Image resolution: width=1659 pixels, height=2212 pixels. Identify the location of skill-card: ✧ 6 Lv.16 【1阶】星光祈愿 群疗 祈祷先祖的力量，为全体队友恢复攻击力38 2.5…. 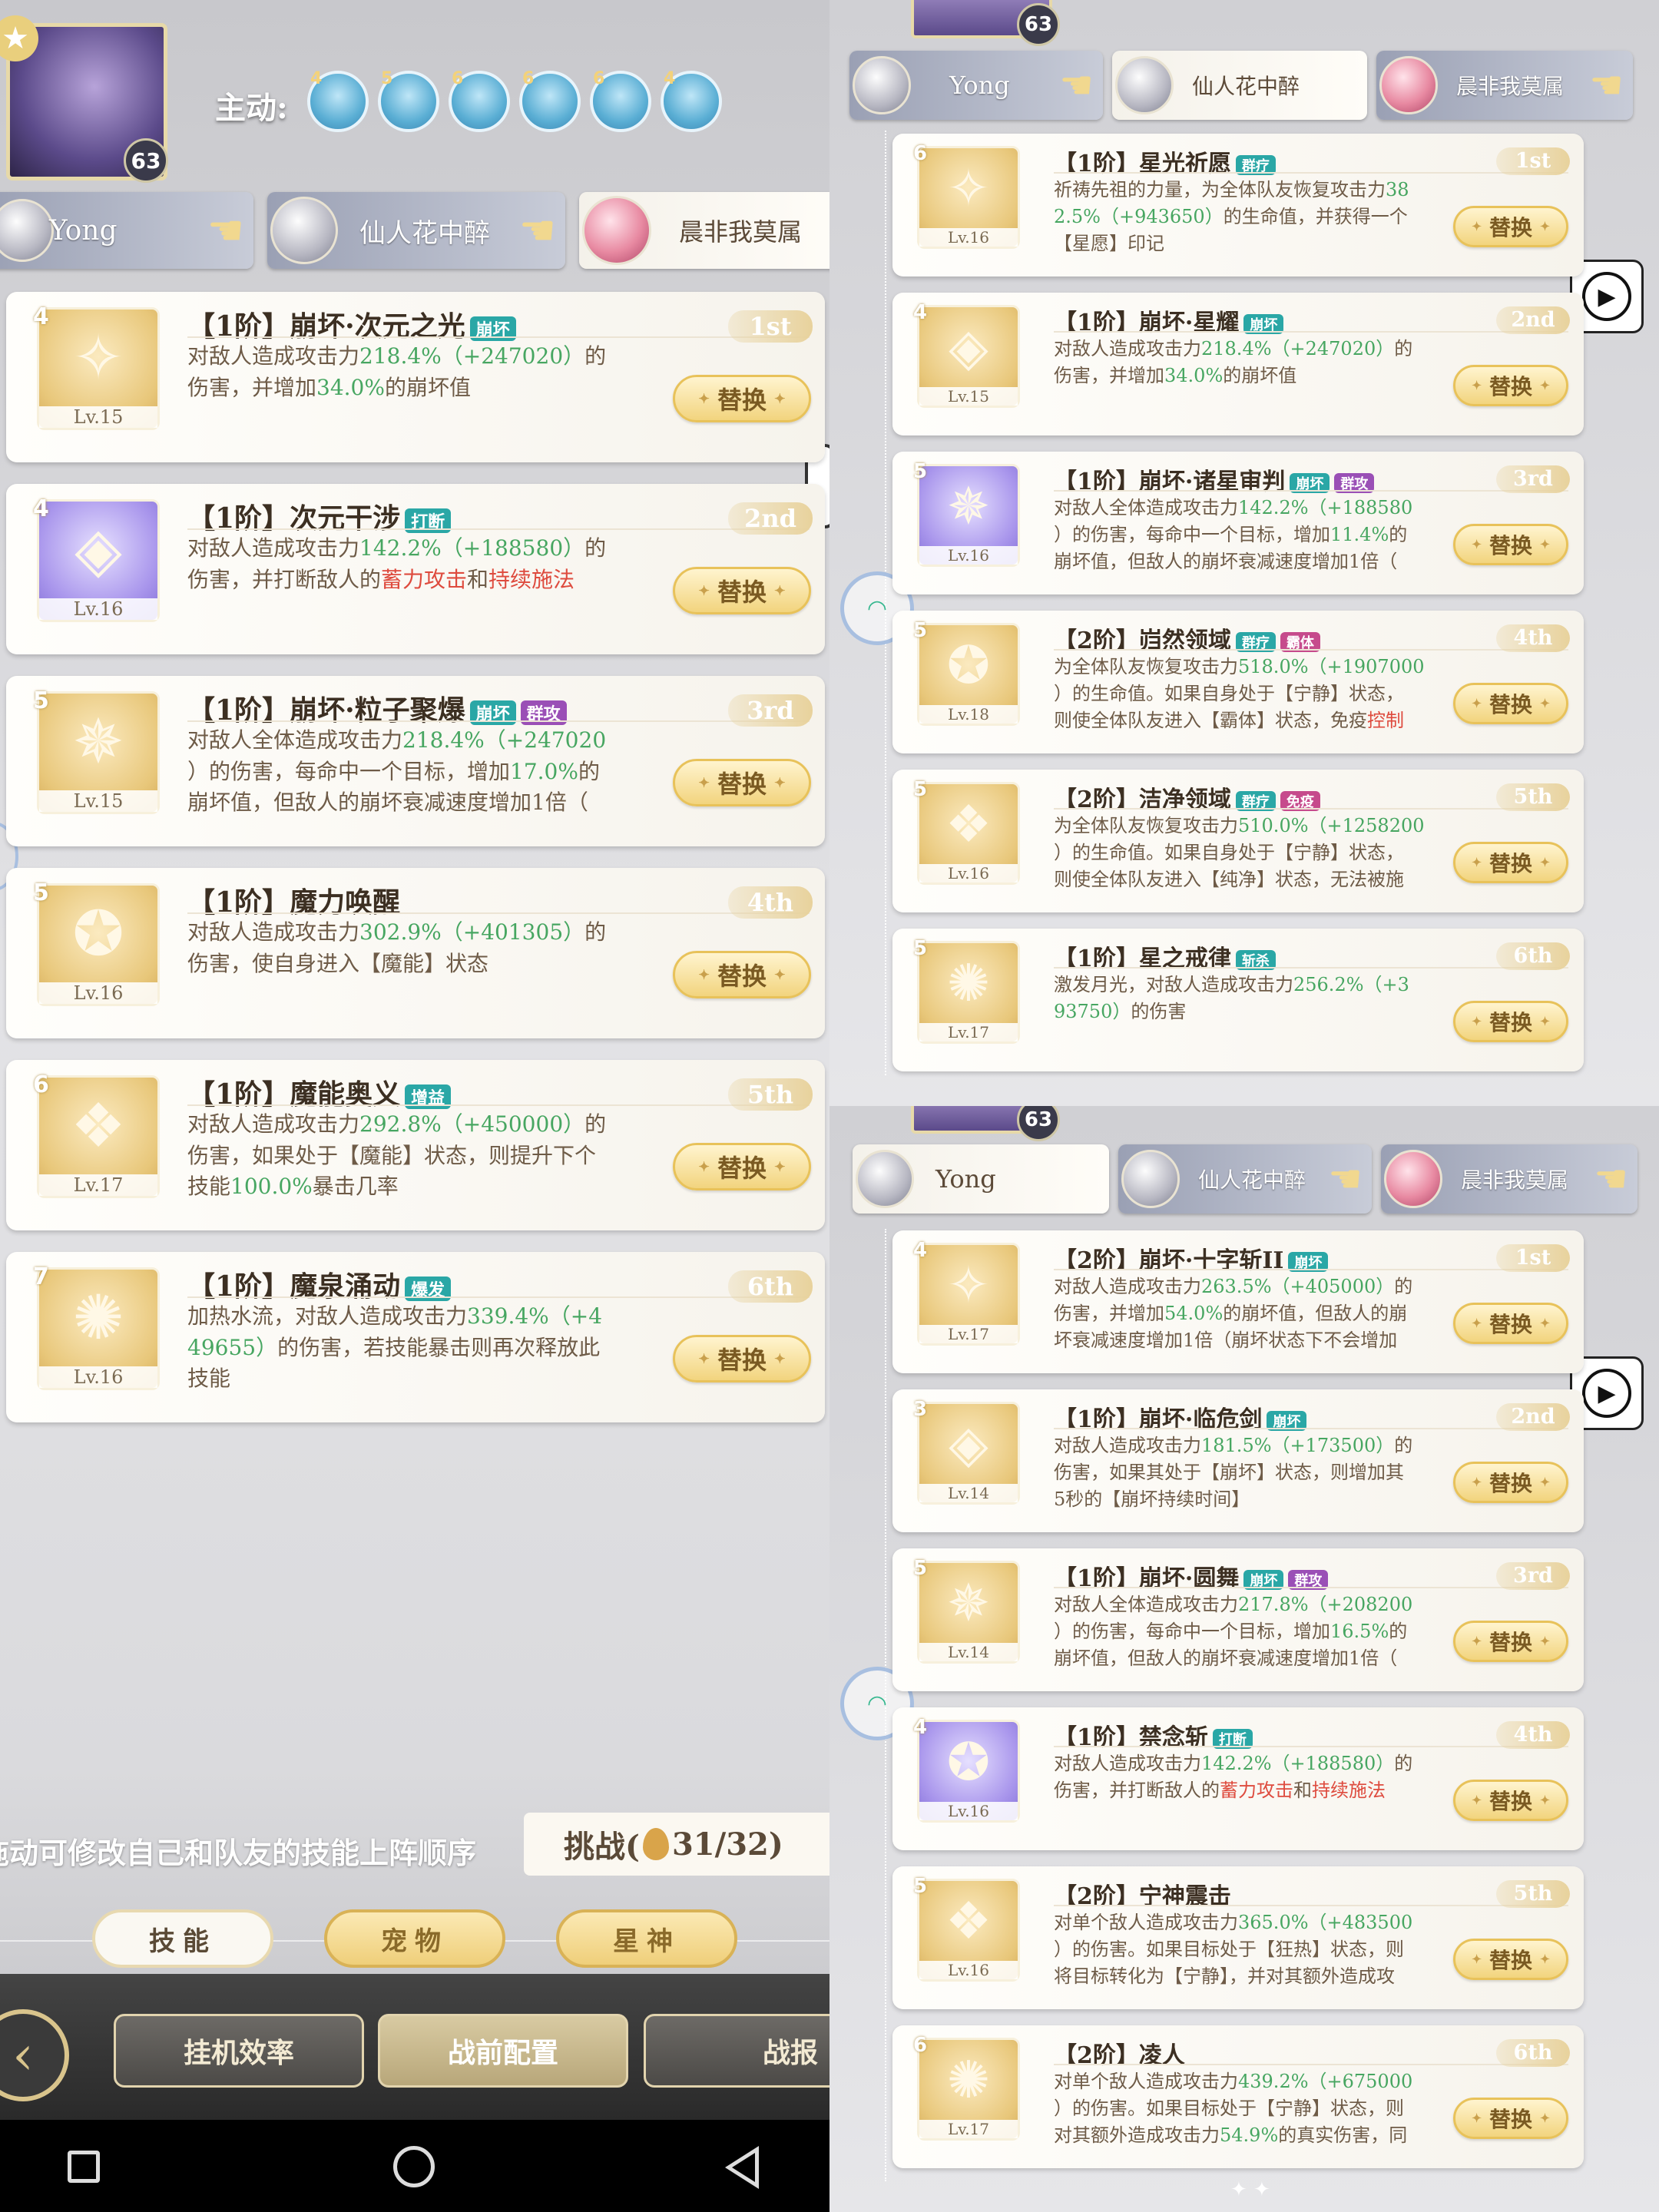
(1238, 205).